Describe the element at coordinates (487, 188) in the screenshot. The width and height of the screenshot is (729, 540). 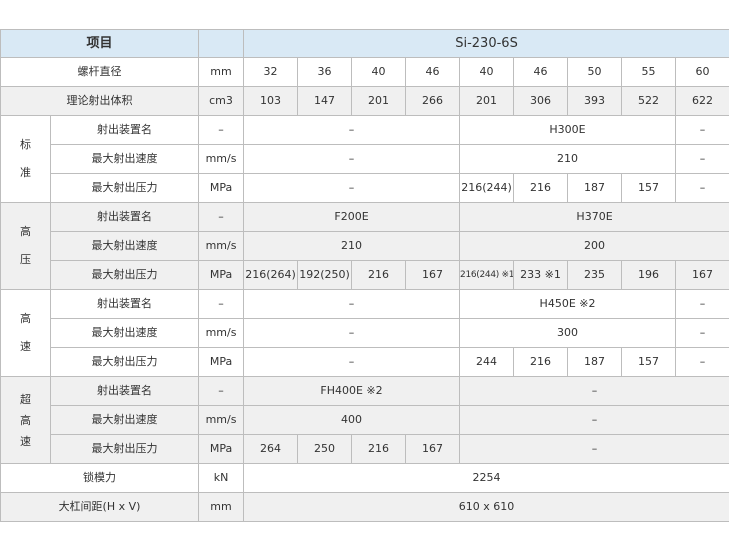
I see `standard-pressure-value: 216(244)` at that location.